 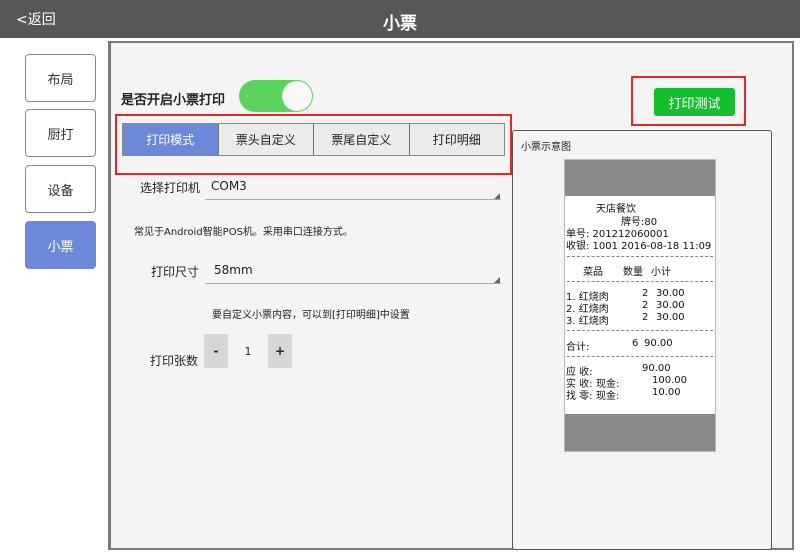 I want to click on receipt-item-name: 3. 红烧肉, so click(x=587, y=321).